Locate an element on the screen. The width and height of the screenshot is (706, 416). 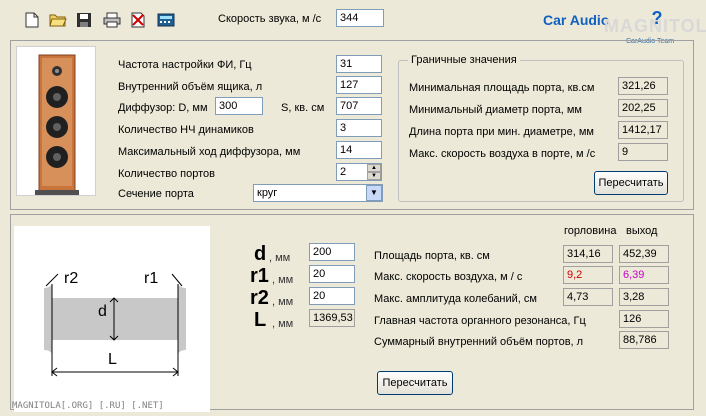
sound-speed-label: Скорость звука, м /с is located at coordinates (270, 19).